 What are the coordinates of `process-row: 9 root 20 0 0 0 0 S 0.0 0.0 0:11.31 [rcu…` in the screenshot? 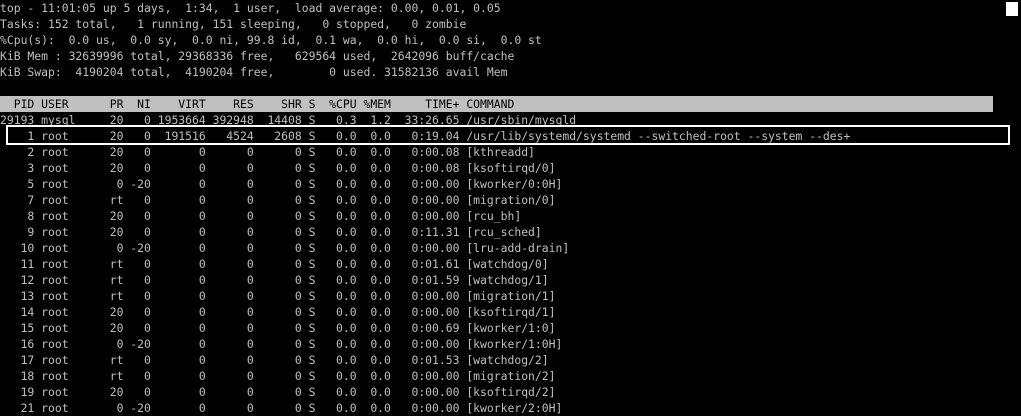 It's located at (271, 232).